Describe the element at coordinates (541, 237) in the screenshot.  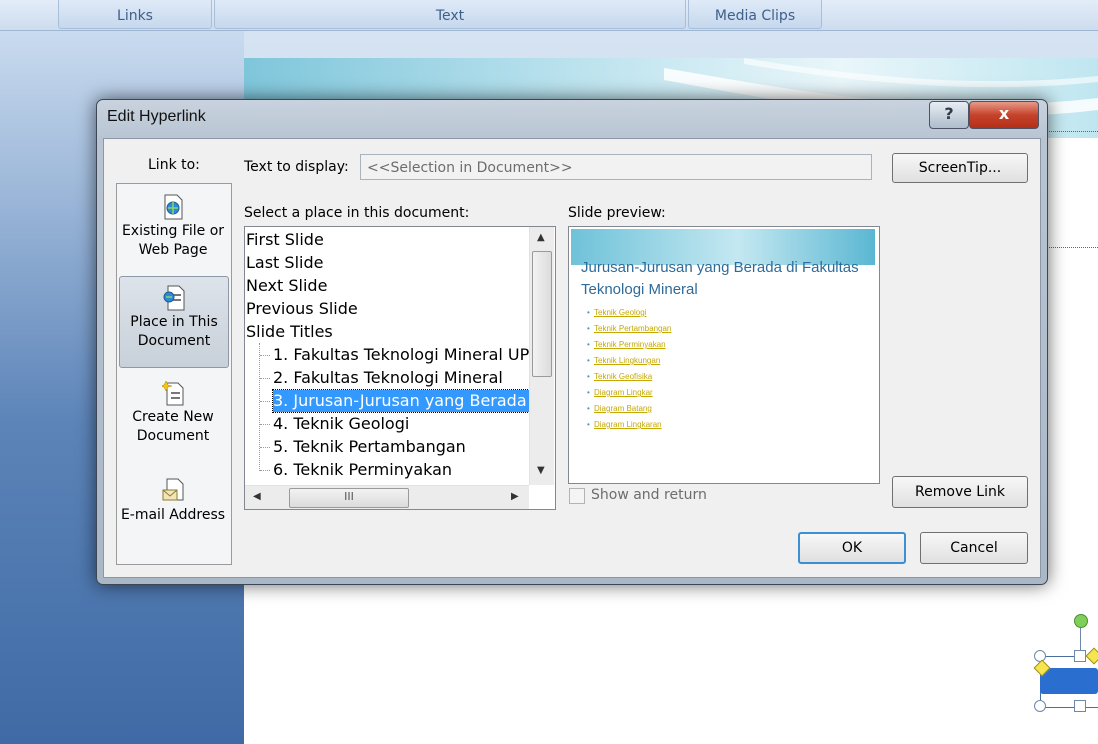
I see `scroll-up-arrow-icon: ▲` at that location.